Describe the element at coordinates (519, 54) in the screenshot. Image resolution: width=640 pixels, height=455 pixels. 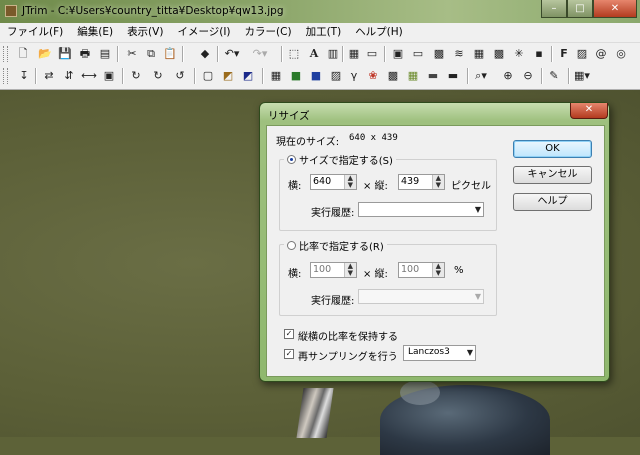
I see `star-icon: ✳` at that location.